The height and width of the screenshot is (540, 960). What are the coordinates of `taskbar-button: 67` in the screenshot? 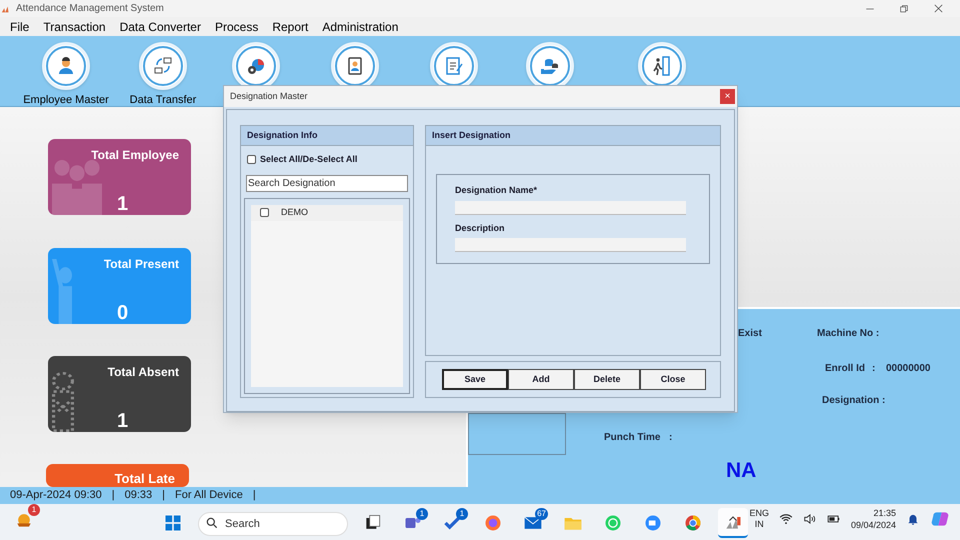 It's located at (533, 523).